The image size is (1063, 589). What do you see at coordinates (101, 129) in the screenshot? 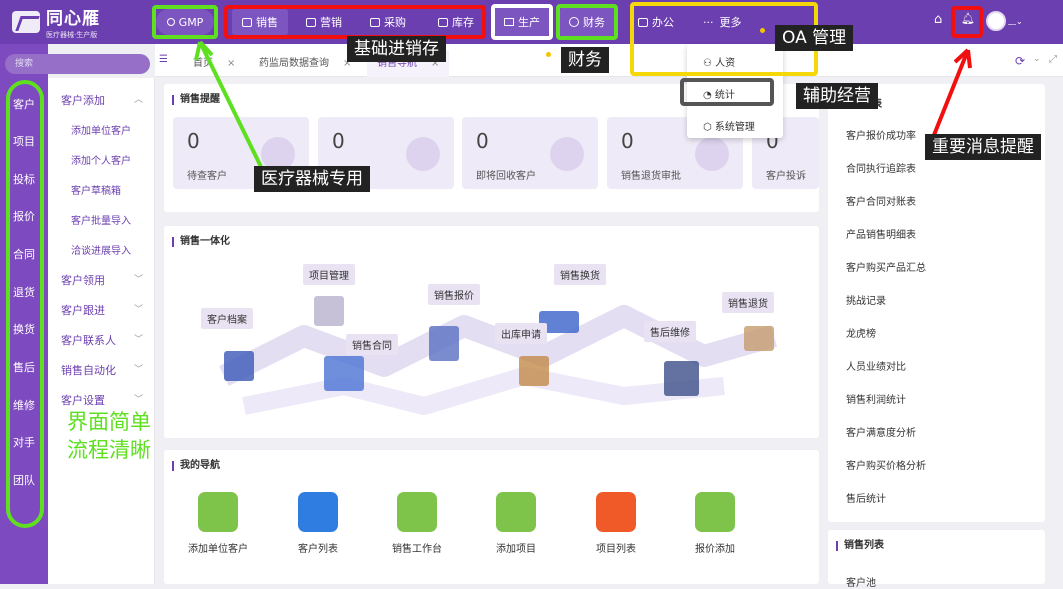
I see `submenu-item: 添加单位客户` at bounding box center [101, 129].